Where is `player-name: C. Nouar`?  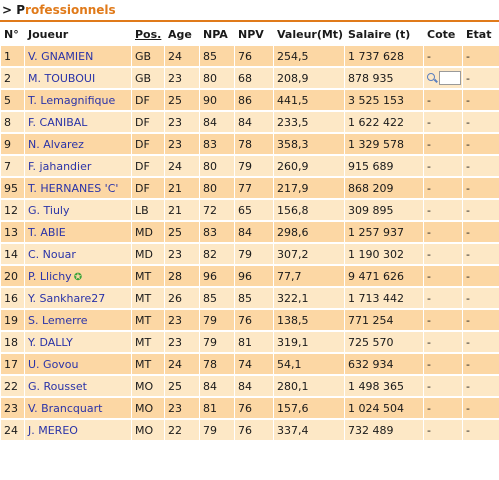
player-name: C. Nouar is located at coordinates (78, 254).